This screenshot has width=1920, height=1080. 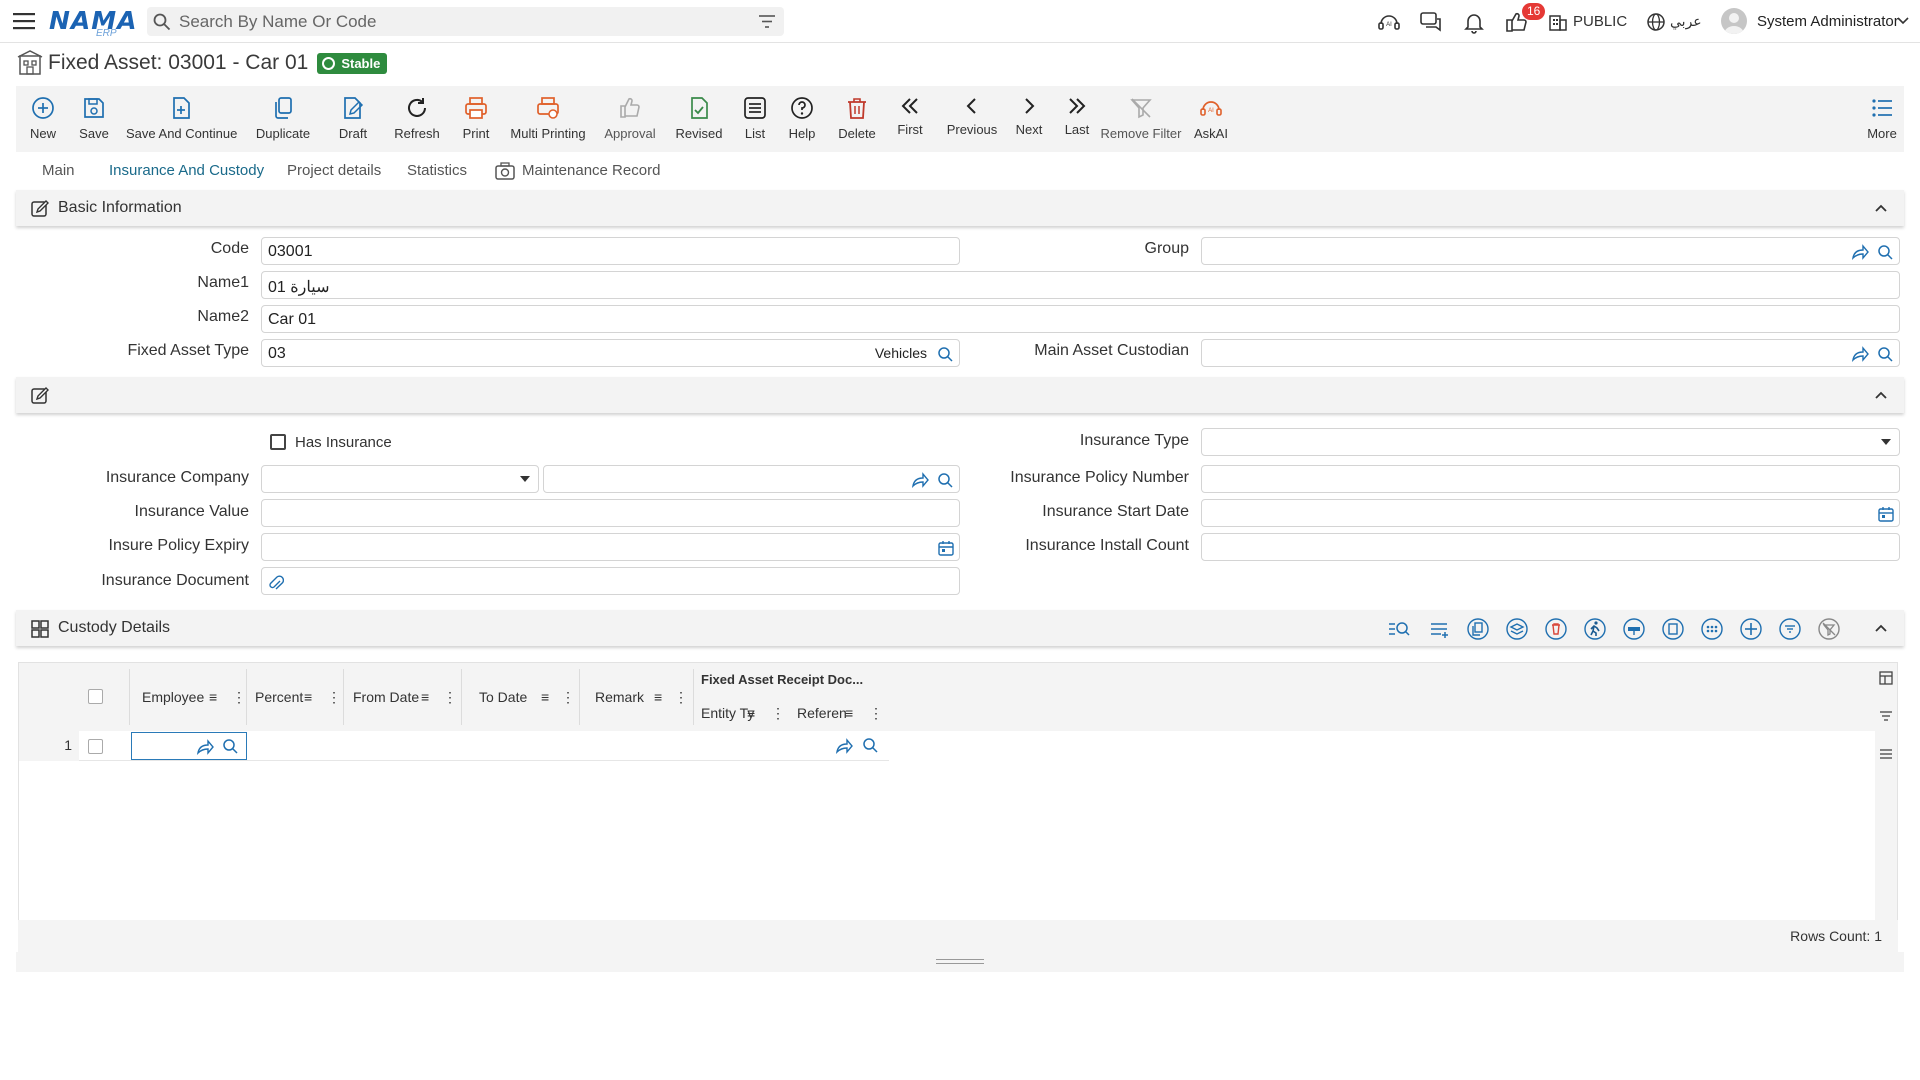 What do you see at coordinates (503, 697) in the screenshot?
I see `column-to-date: To Date` at bounding box center [503, 697].